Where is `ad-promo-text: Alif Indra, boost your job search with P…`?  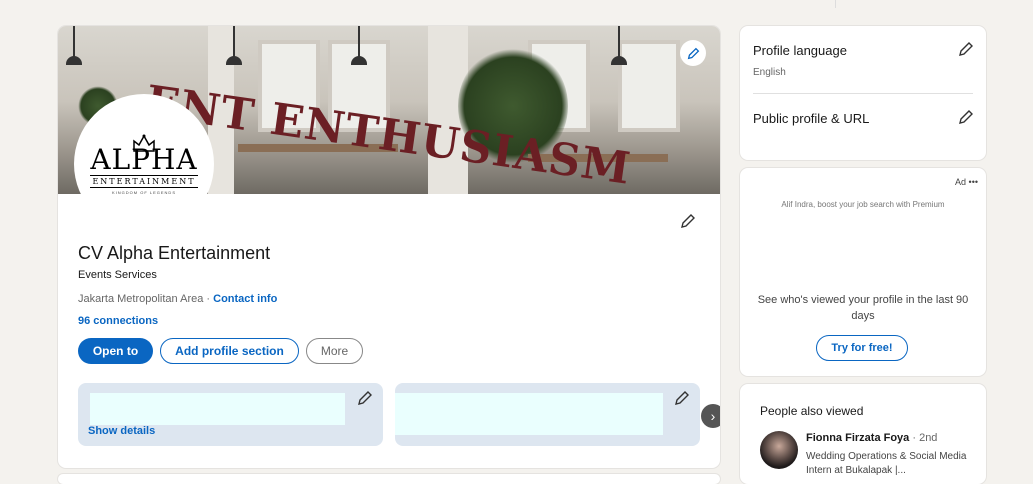 ad-promo-text: Alif Indra, boost your job search with P… is located at coordinates (863, 204).